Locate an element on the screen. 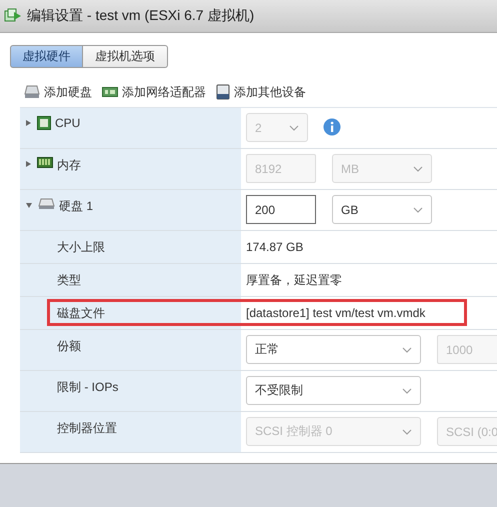 Image resolution: width=497 pixels, height=507 pixels. property-label: 磁盘文件 is located at coordinates (81, 313).